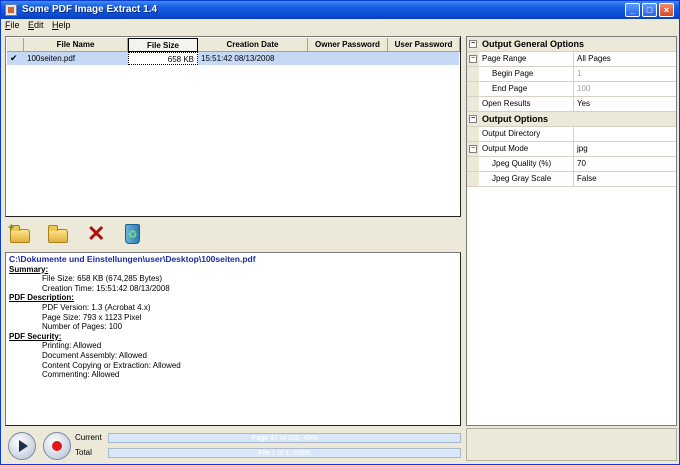 Image resolution: width=680 pixels, height=465 pixels. I want to click on property-value: 100, so click(625, 89).